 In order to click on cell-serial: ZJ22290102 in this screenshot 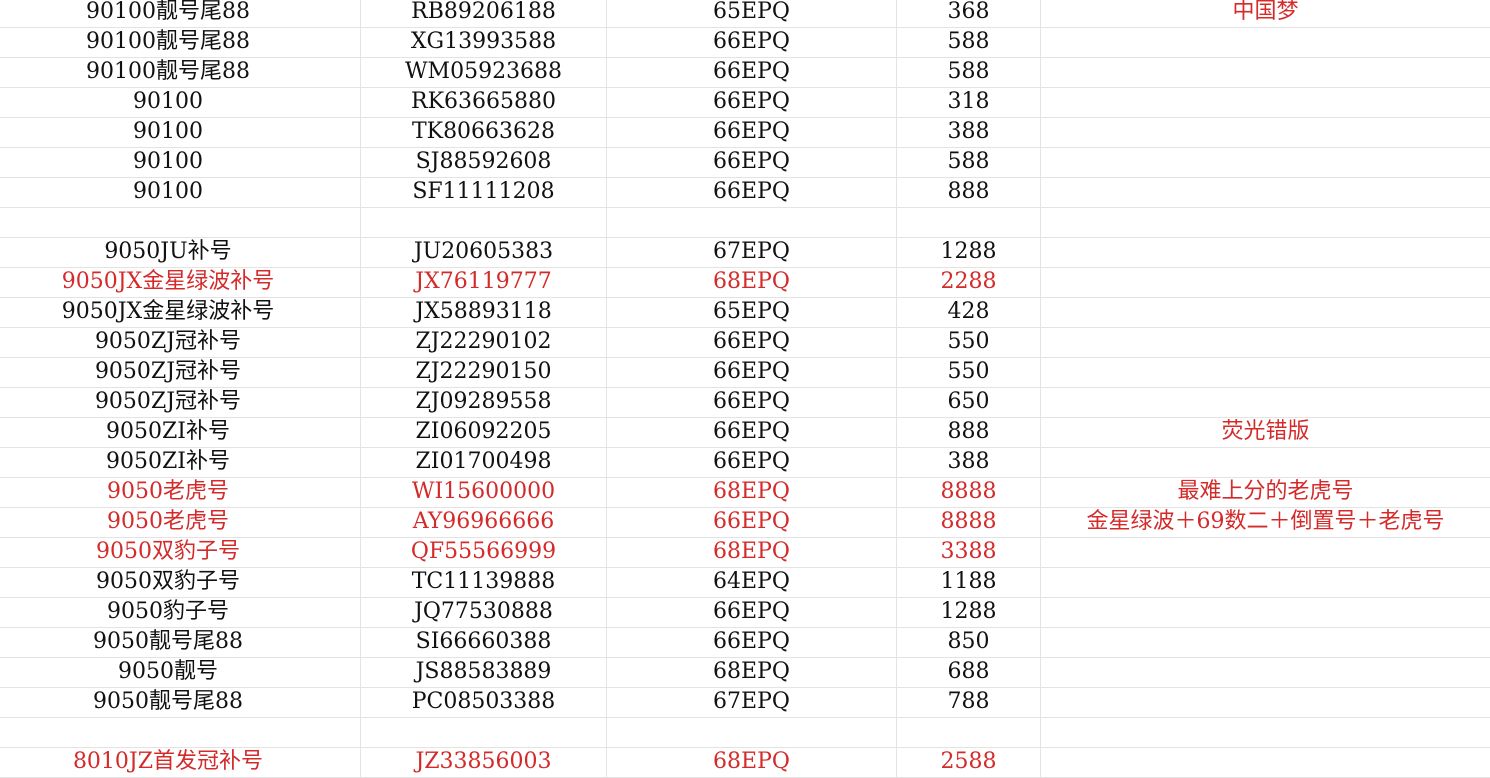, I will do `click(483, 343)`.